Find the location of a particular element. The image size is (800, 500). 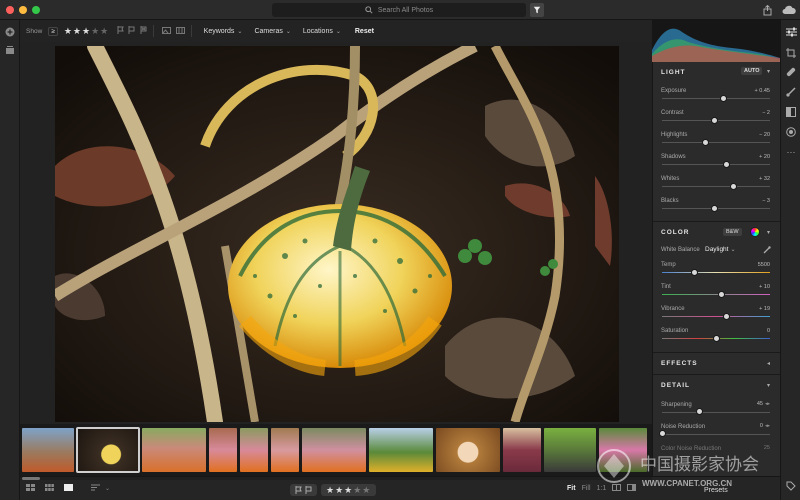

info-panel-button is located at coordinates (632, 488).